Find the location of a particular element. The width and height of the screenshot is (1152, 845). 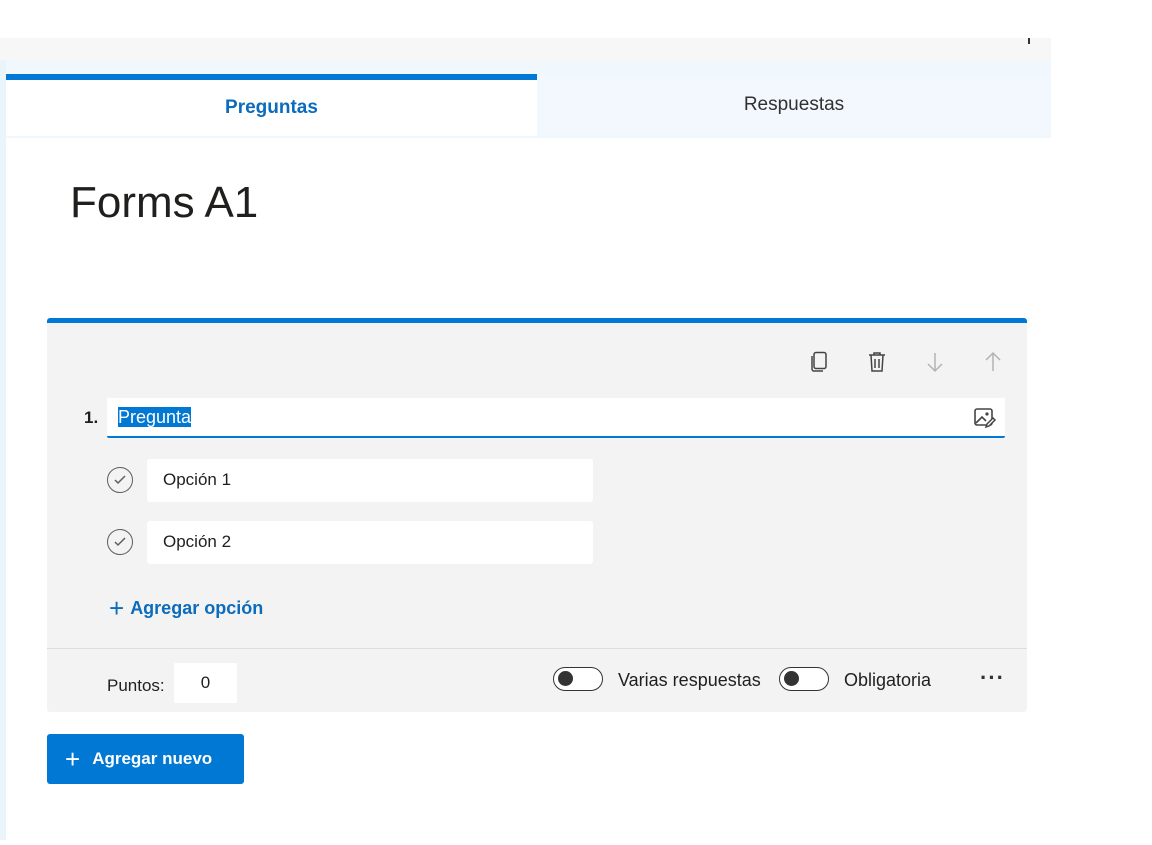

question-text-selected: Pregunta is located at coordinates (155, 417).